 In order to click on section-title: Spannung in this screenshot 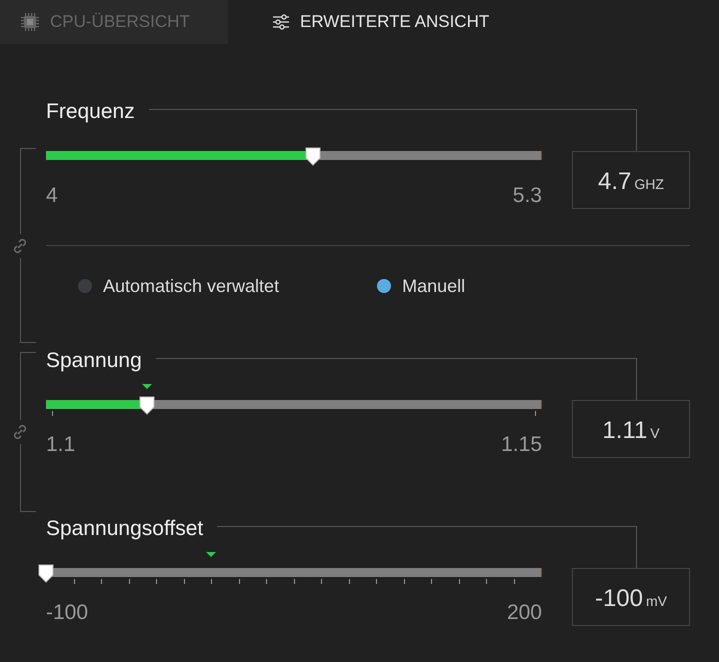, I will do `click(94, 361)`.